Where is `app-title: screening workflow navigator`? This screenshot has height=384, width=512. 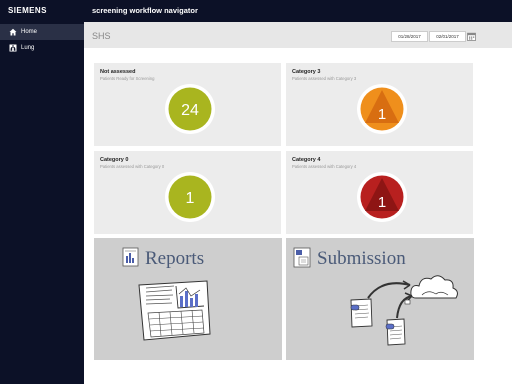
app-title: screening workflow navigator is located at coordinates (145, 10).